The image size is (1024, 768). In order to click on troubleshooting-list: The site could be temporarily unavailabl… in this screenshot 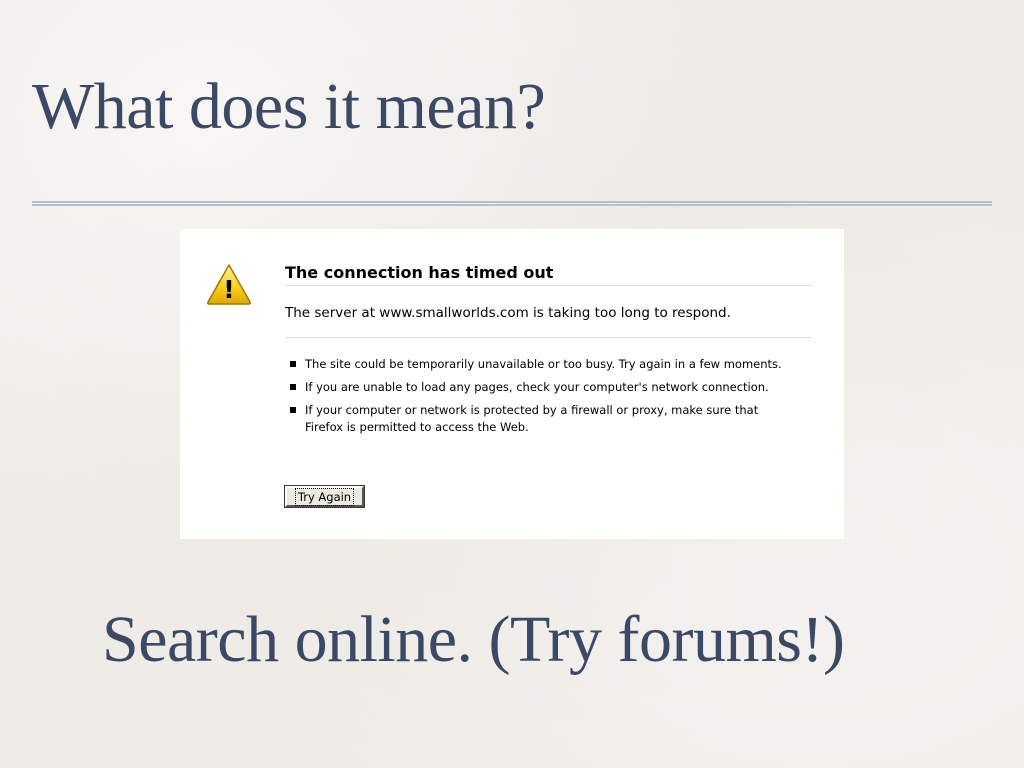, I will do `click(535, 399)`.